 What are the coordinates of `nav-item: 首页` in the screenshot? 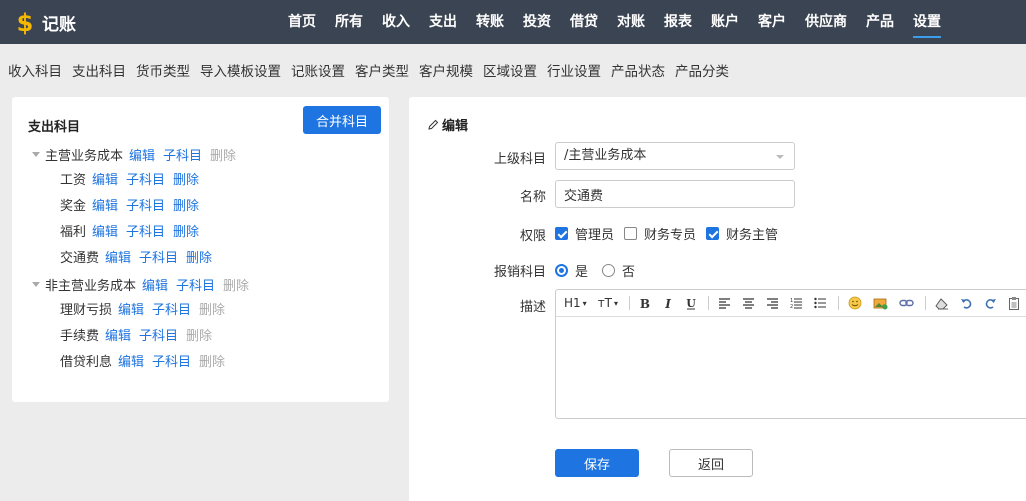 It's located at (302, 22).